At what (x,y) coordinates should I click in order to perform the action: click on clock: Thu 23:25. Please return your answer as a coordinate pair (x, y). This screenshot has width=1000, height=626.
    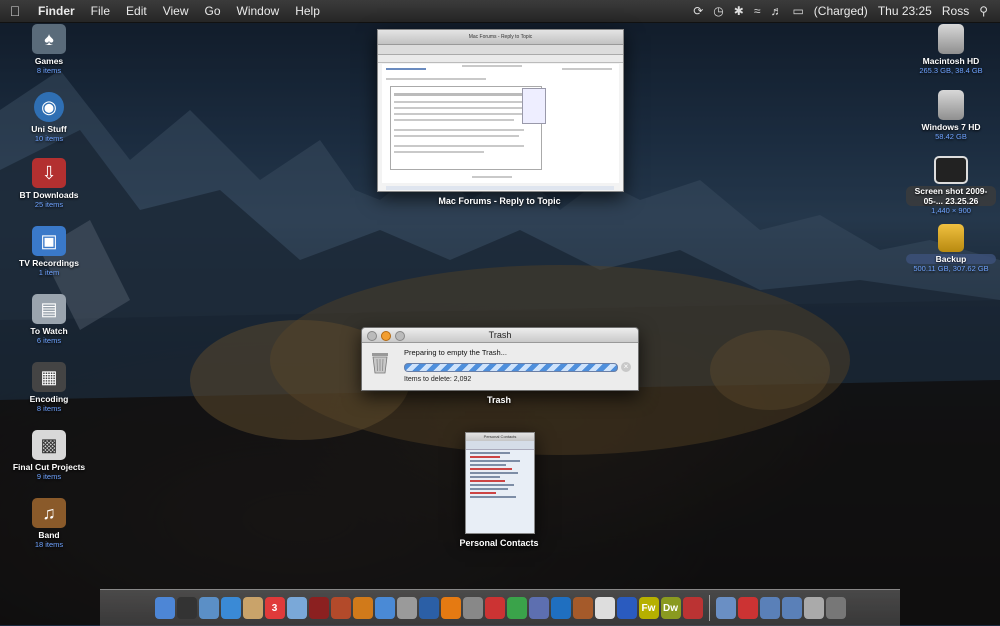
    Looking at the image, I should click on (905, 11).